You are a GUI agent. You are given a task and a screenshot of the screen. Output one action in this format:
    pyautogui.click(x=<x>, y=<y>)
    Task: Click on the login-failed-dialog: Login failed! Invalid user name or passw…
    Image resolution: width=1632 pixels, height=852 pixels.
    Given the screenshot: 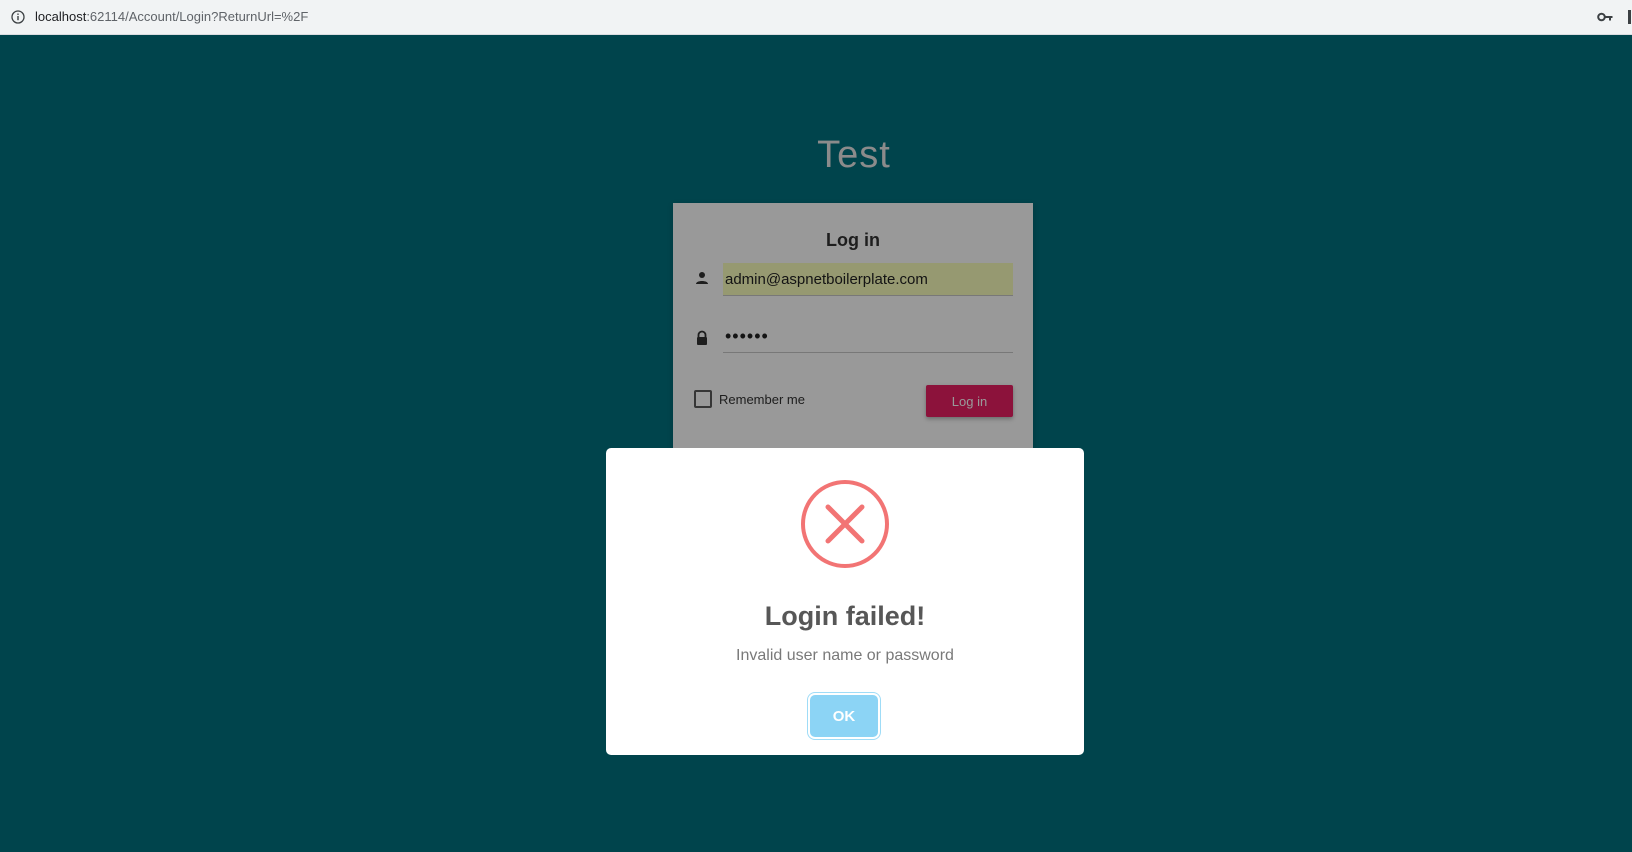 What is the action you would take?
    pyautogui.click(x=845, y=601)
    